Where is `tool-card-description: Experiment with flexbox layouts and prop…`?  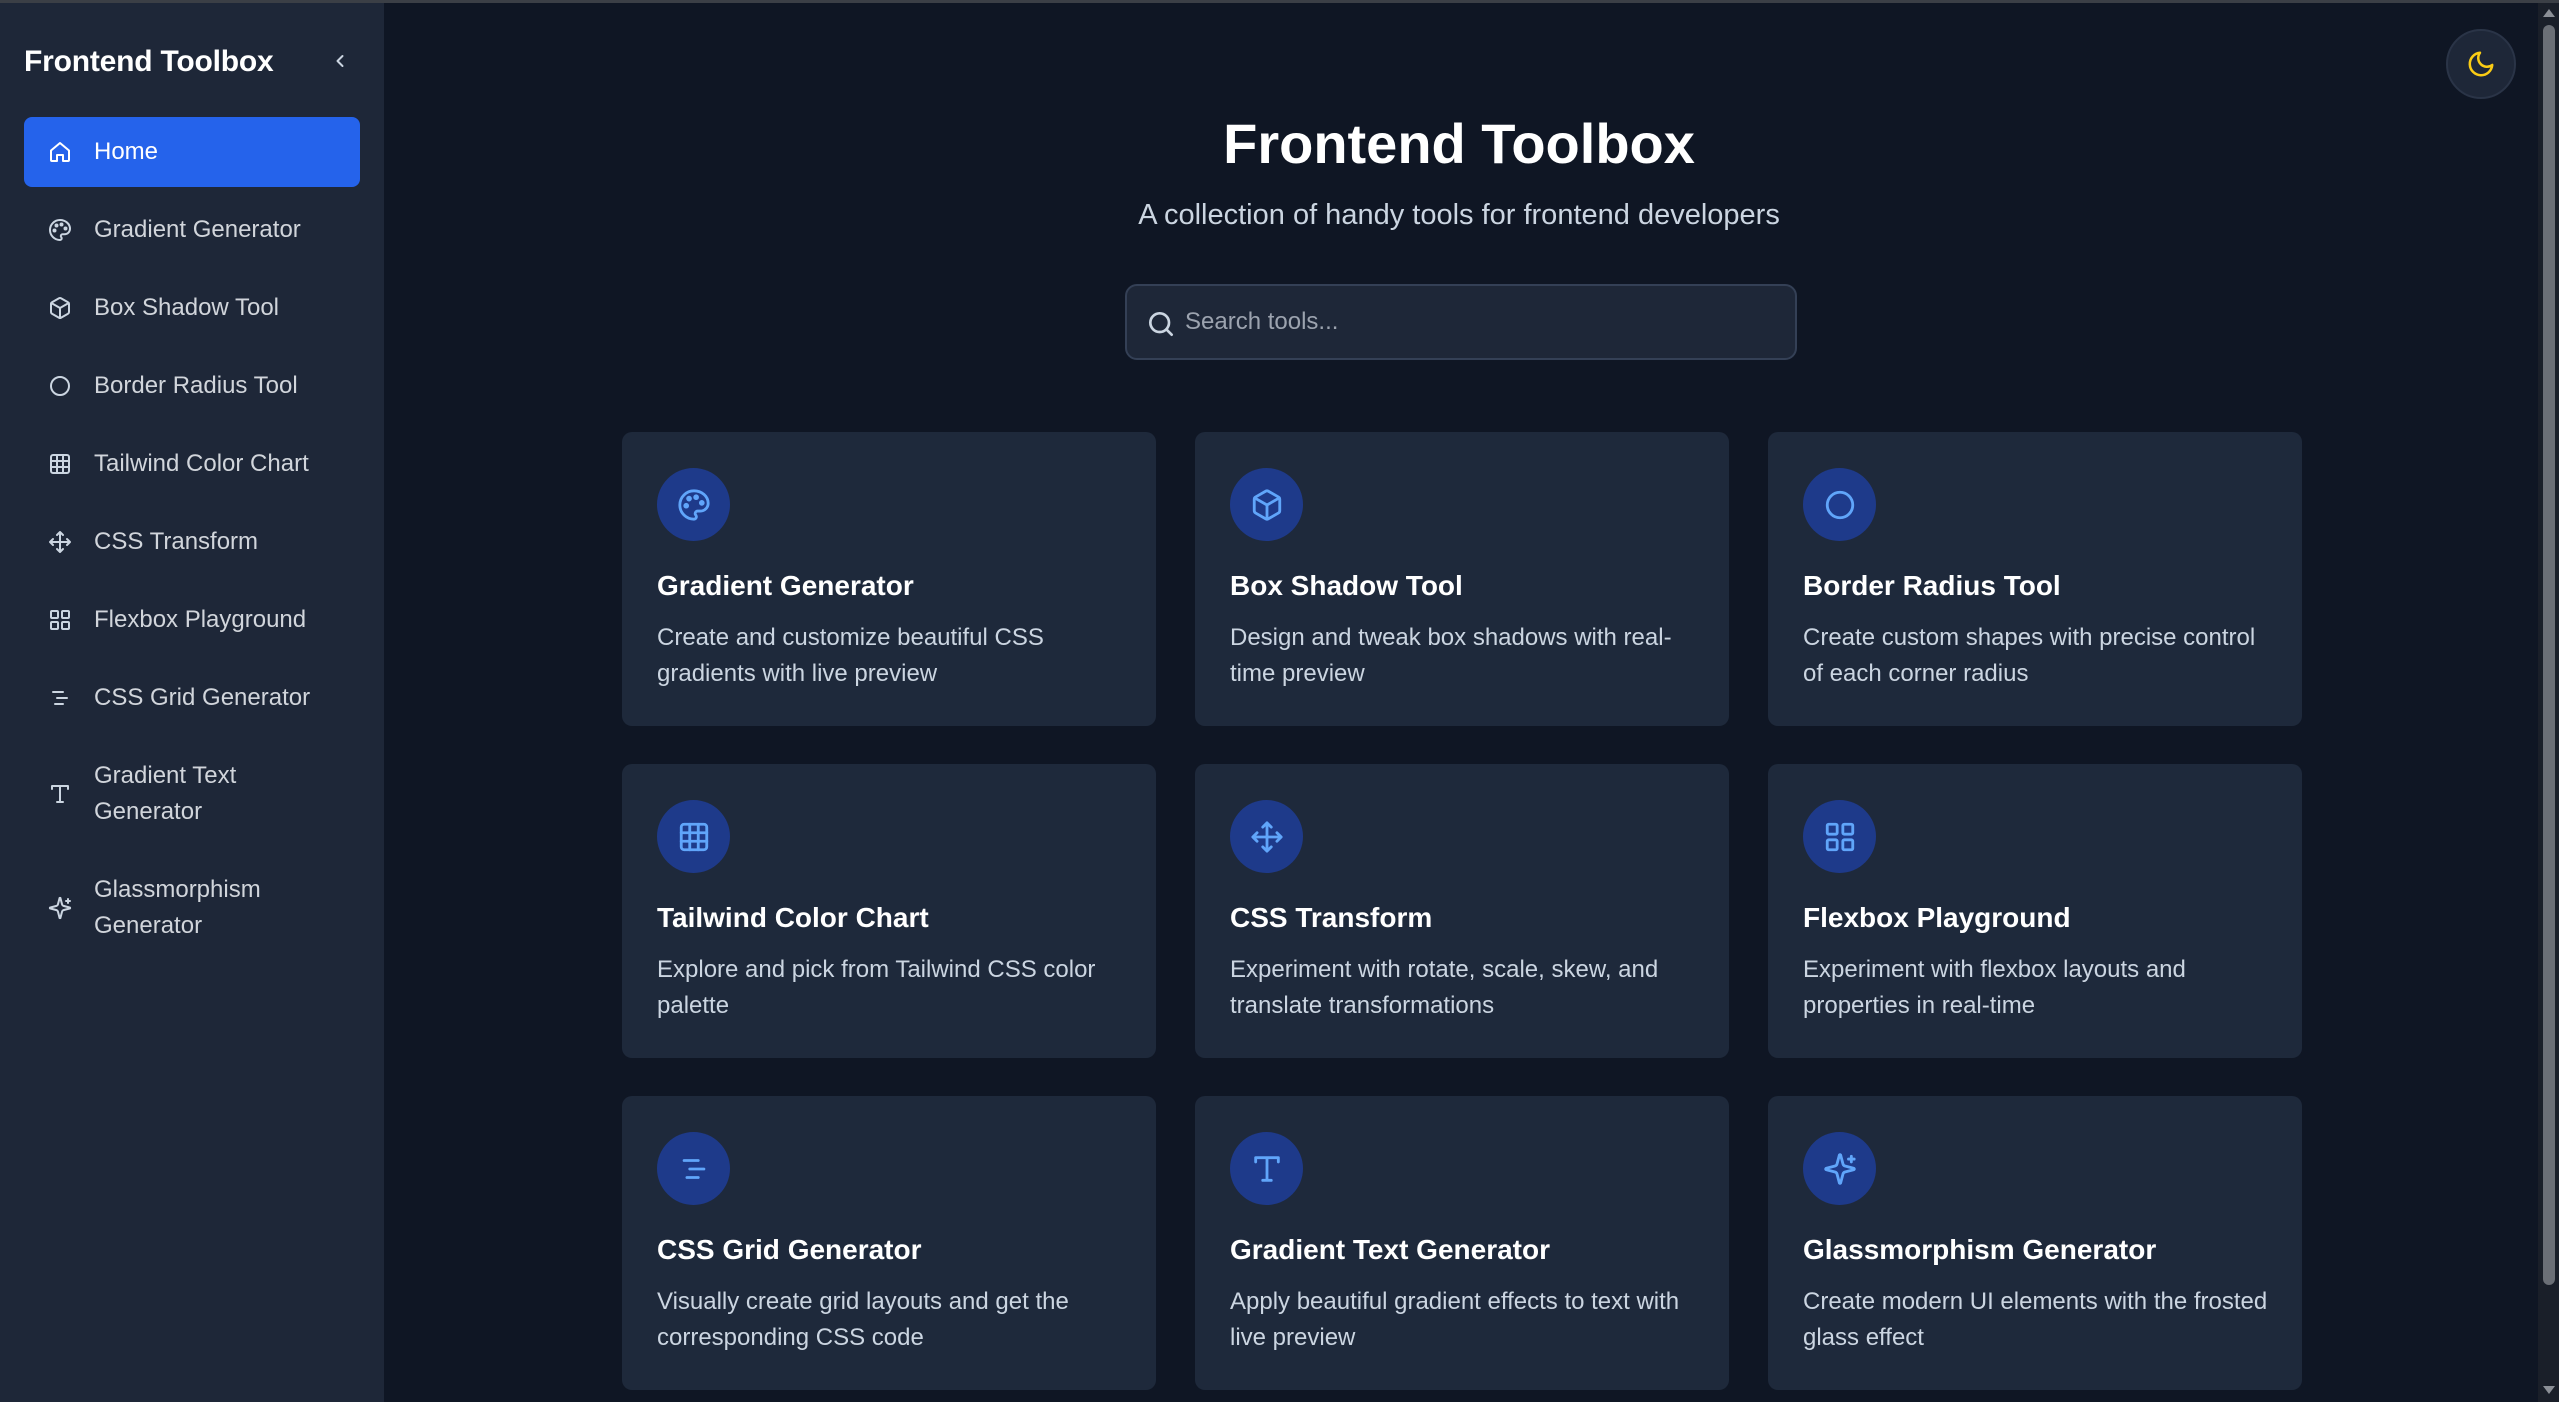
tool-card-description: Experiment with flexbox layouts and prop… is located at coordinates (1994, 987).